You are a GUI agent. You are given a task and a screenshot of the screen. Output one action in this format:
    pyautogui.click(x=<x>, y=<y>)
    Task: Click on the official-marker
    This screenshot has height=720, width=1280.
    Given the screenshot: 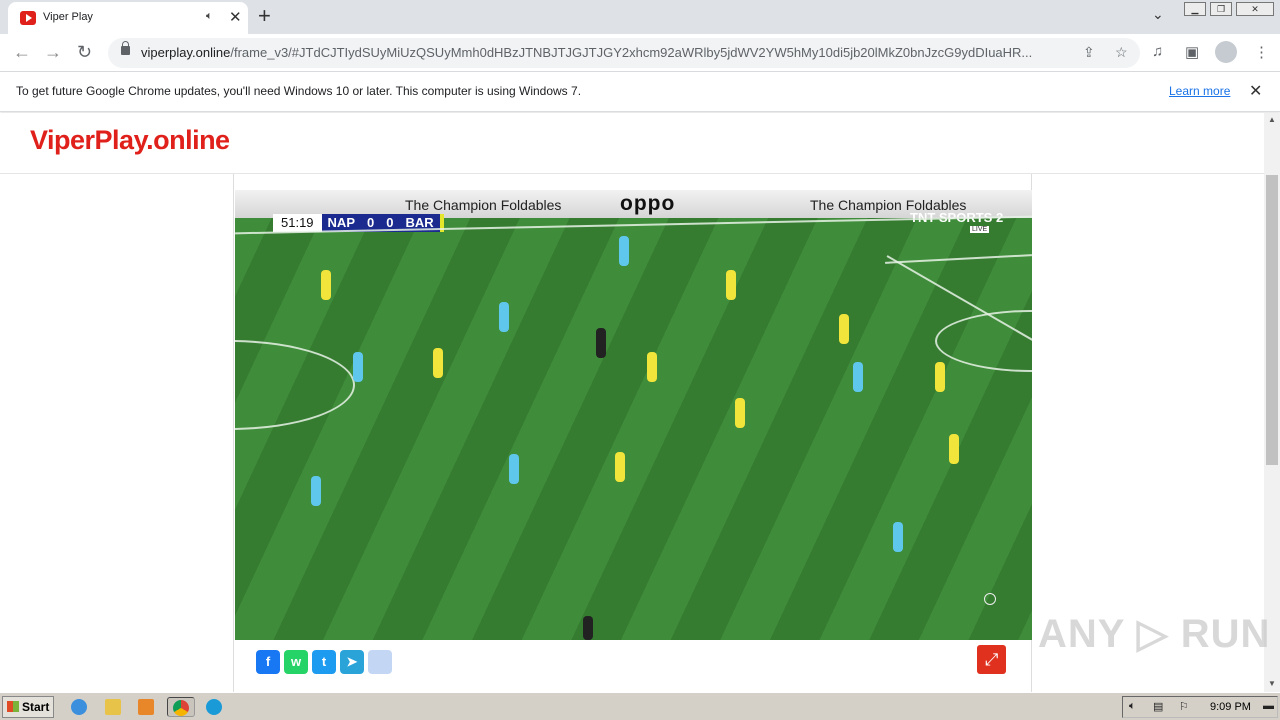 What is the action you would take?
    pyautogui.click(x=588, y=628)
    